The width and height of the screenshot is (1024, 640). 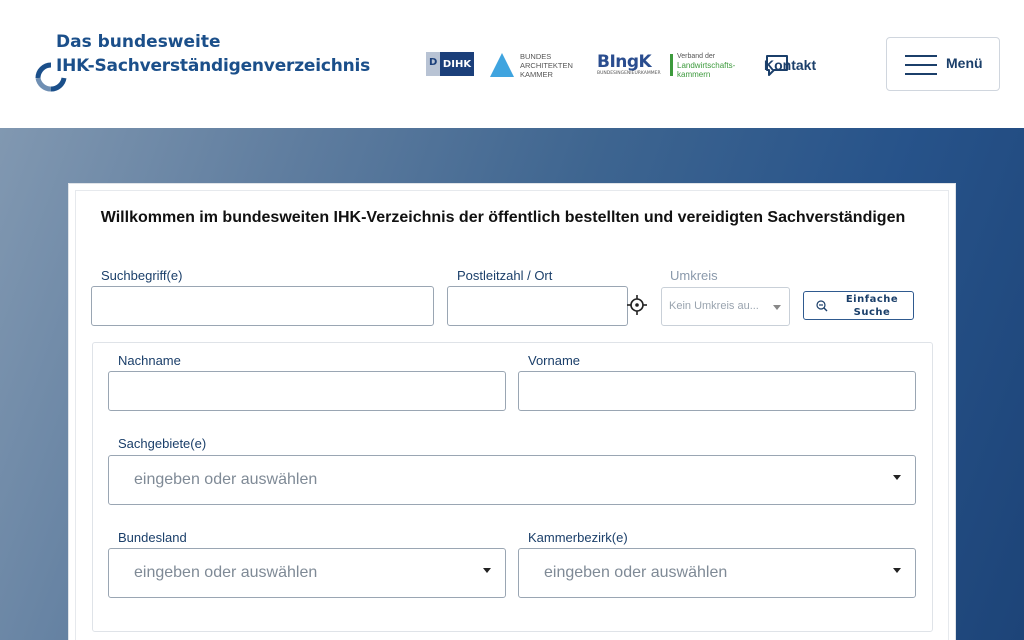 I want to click on bak-line3: KAMMER, so click(x=536, y=74).